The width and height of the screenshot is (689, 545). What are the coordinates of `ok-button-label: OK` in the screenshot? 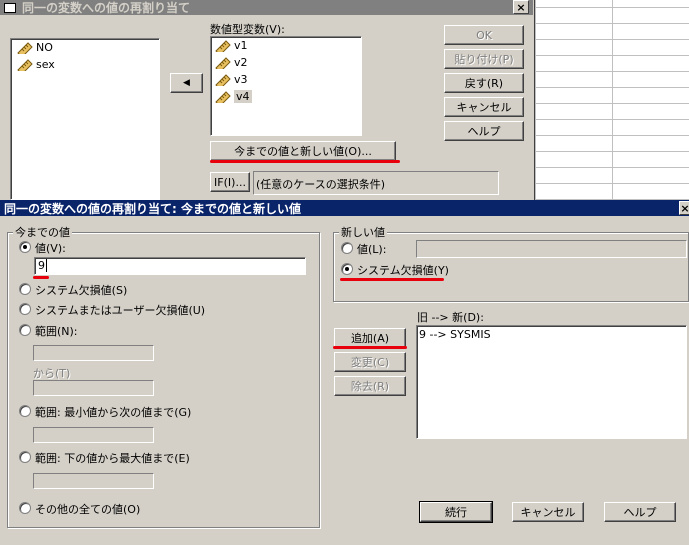 It's located at (484, 35).